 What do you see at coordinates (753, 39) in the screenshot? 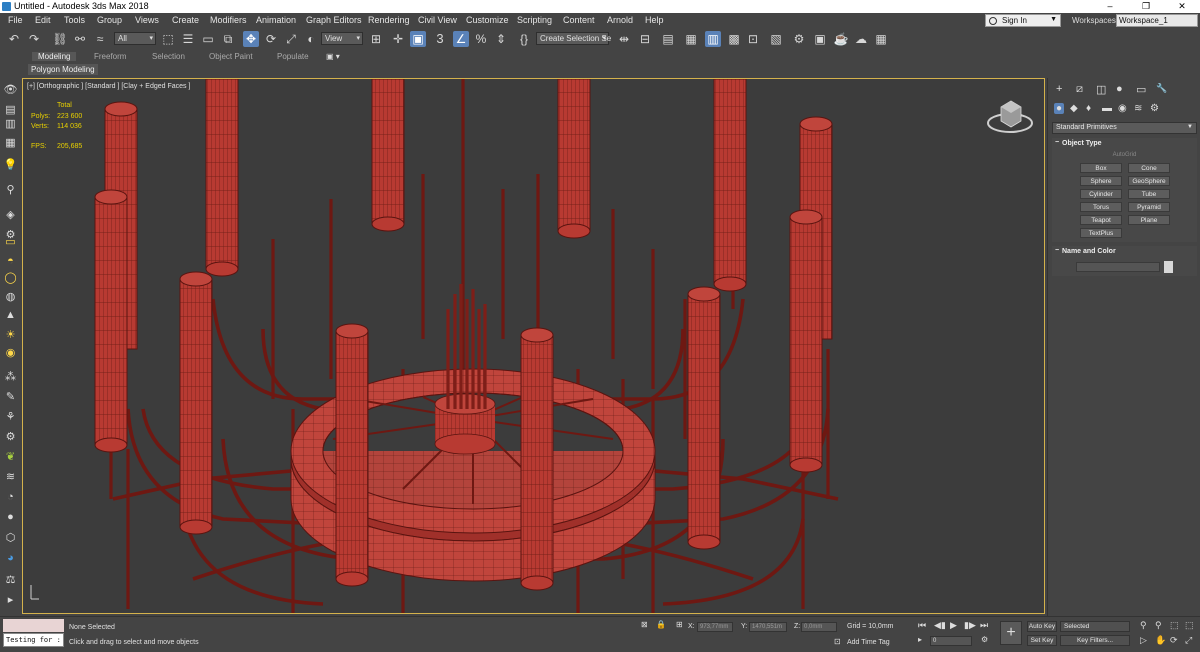
I see `schematic-view-icon: ⊡` at bounding box center [753, 39].